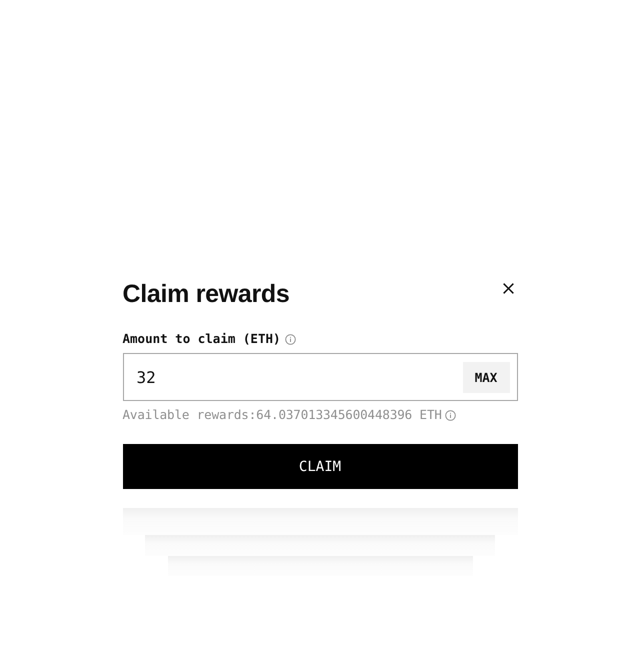  I want to click on close-icon, so click(508, 288).